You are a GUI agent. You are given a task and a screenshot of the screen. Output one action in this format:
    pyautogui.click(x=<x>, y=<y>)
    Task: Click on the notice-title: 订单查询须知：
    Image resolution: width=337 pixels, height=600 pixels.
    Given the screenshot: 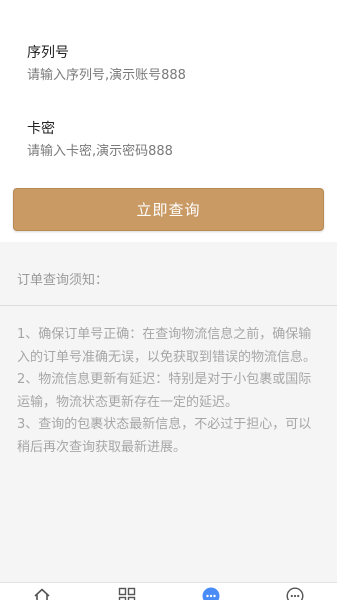 What is the action you would take?
    pyautogui.click(x=63, y=280)
    